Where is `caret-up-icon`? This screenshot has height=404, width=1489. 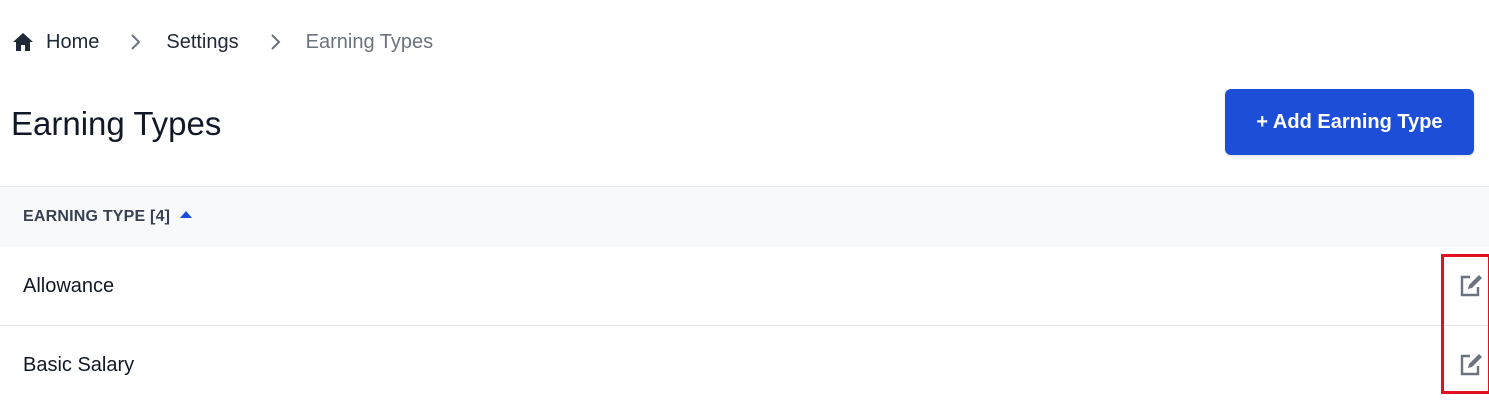 caret-up-icon is located at coordinates (186, 214).